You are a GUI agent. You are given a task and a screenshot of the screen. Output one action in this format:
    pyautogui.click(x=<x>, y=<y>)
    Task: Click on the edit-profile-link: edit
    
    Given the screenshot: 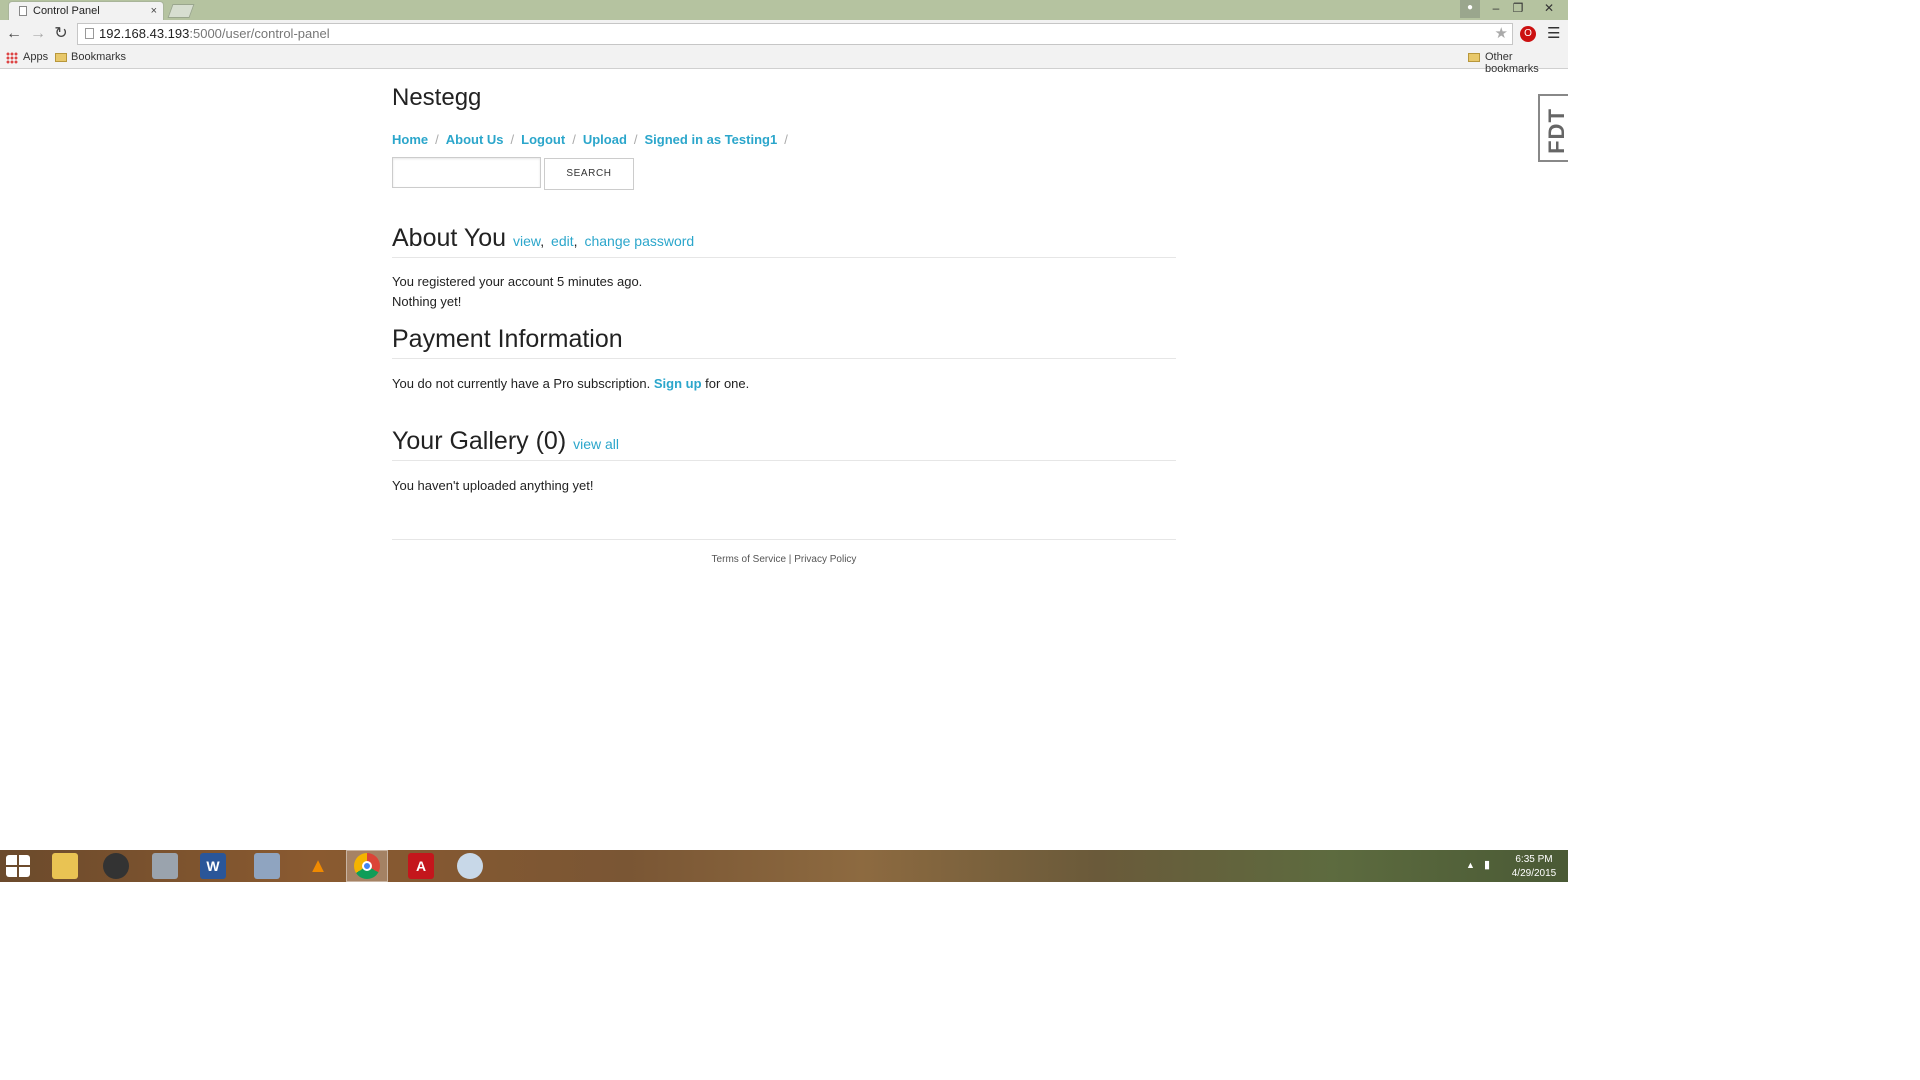 What is the action you would take?
    pyautogui.click(x=562, y=241)
    